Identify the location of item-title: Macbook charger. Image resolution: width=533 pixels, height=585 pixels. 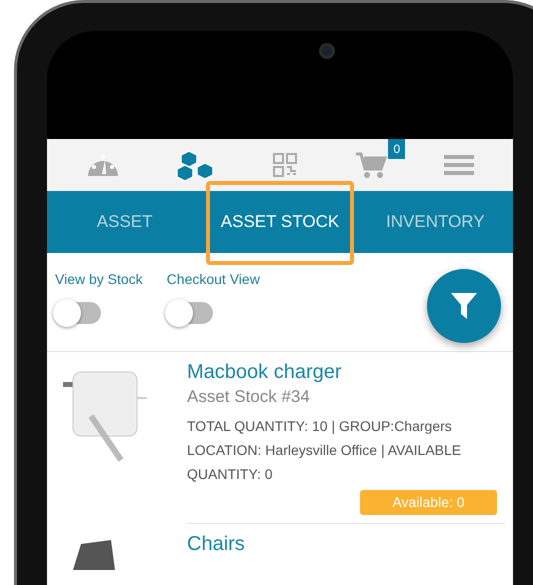
(265, 372).